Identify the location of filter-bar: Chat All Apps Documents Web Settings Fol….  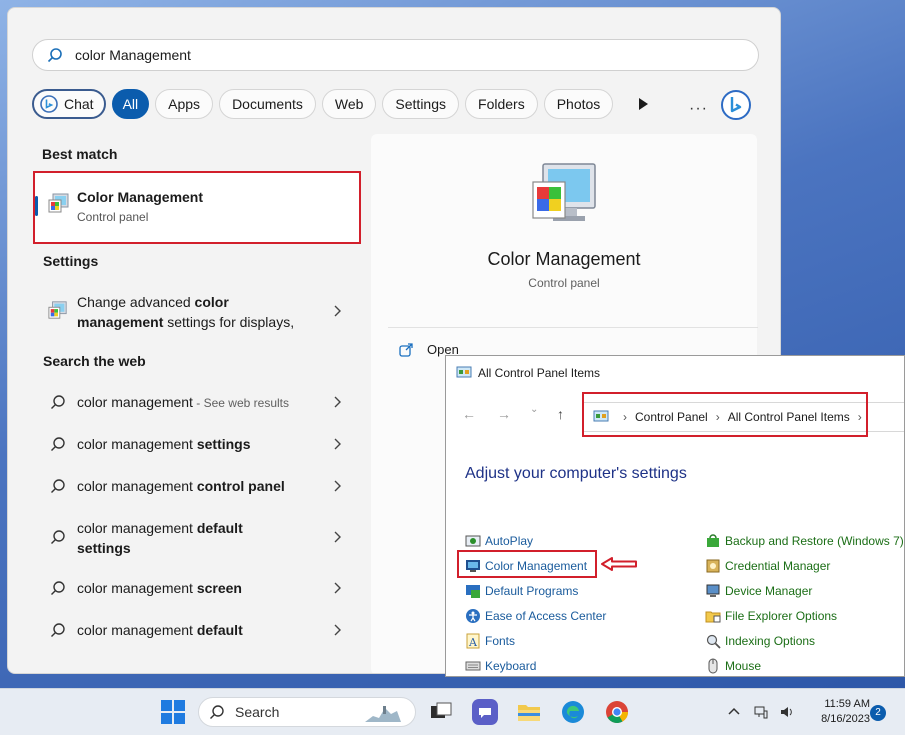
(325, 104).